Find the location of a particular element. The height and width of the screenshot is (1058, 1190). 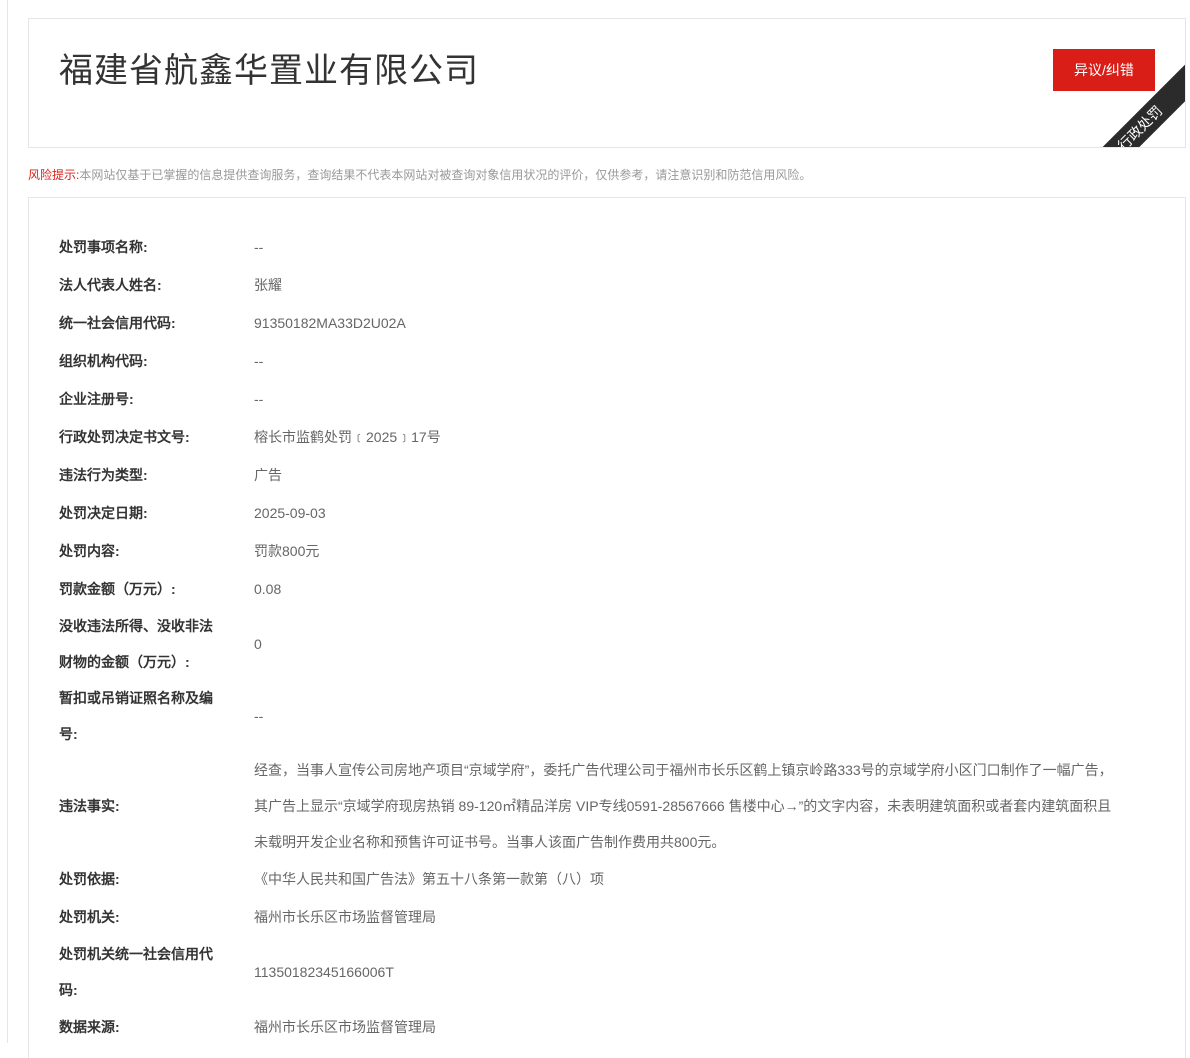

detail-row-confiscation-amount: 没收违法所得、没收非法财物的金额（万元）: 0 is located at coordinates (589, 644).